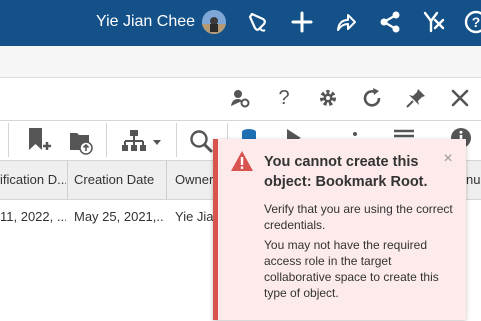 The image size is (481, 321). What do you see at coordinates (240, 98) in the screenshot?
I see `user-settings-icon` at bounding box center [240, 98].